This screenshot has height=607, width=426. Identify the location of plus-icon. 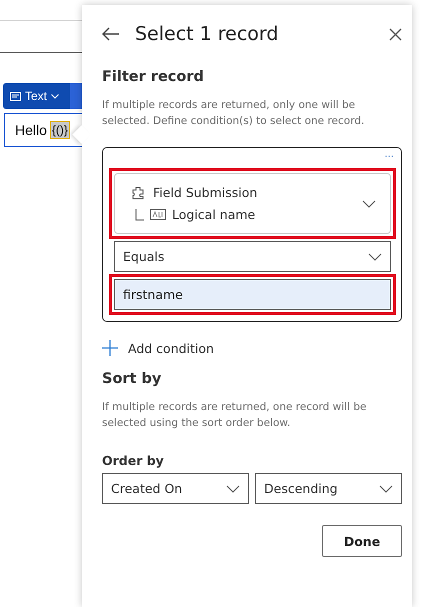
(110, 348).